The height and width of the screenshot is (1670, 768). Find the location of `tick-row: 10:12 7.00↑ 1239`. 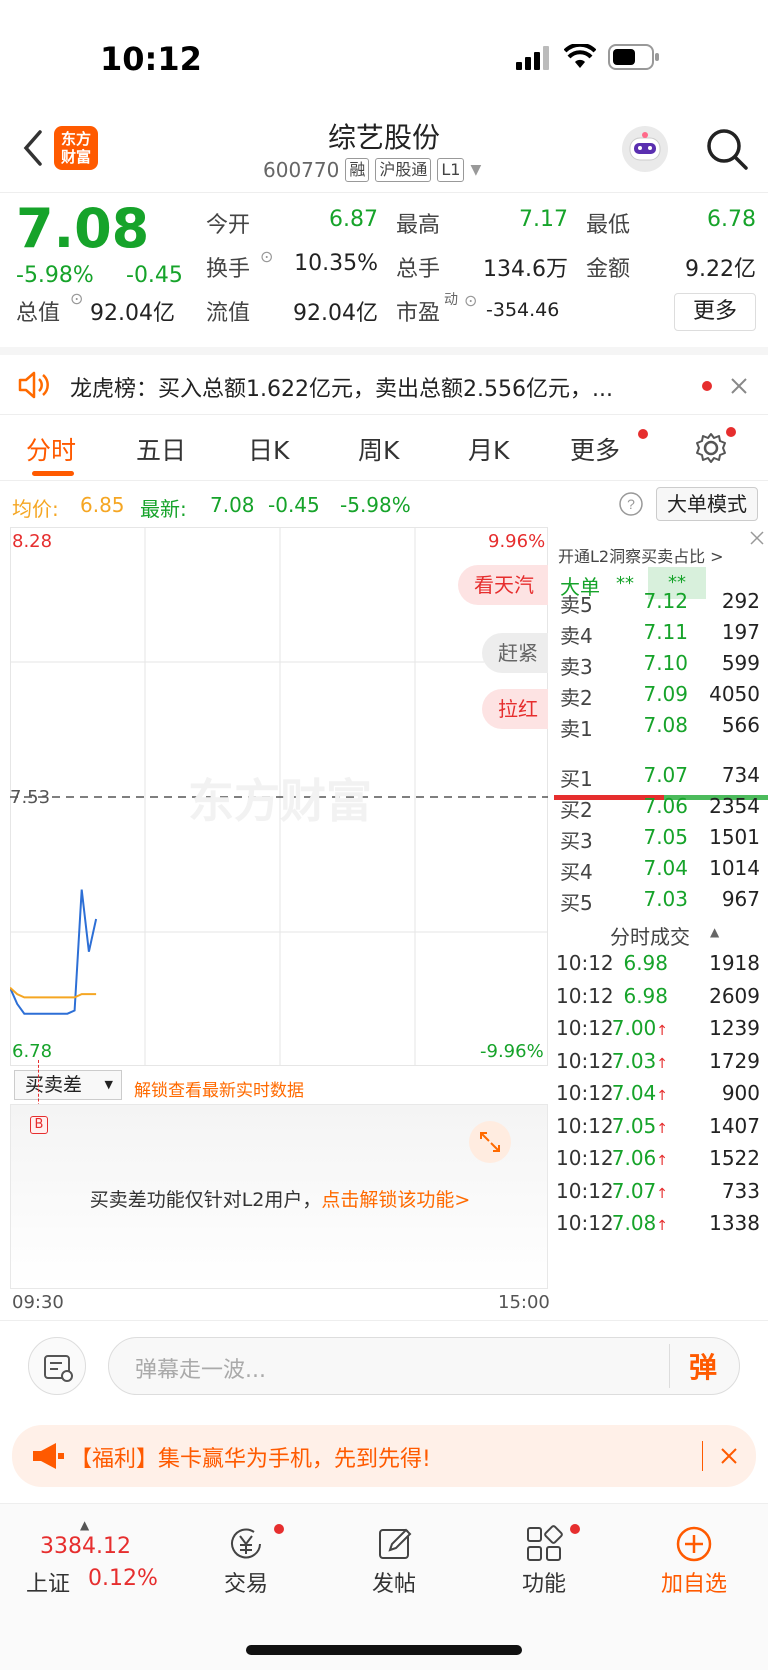

tick-row: 10:12 7.00↑ 1239 is located at coordinates (659, 1031).